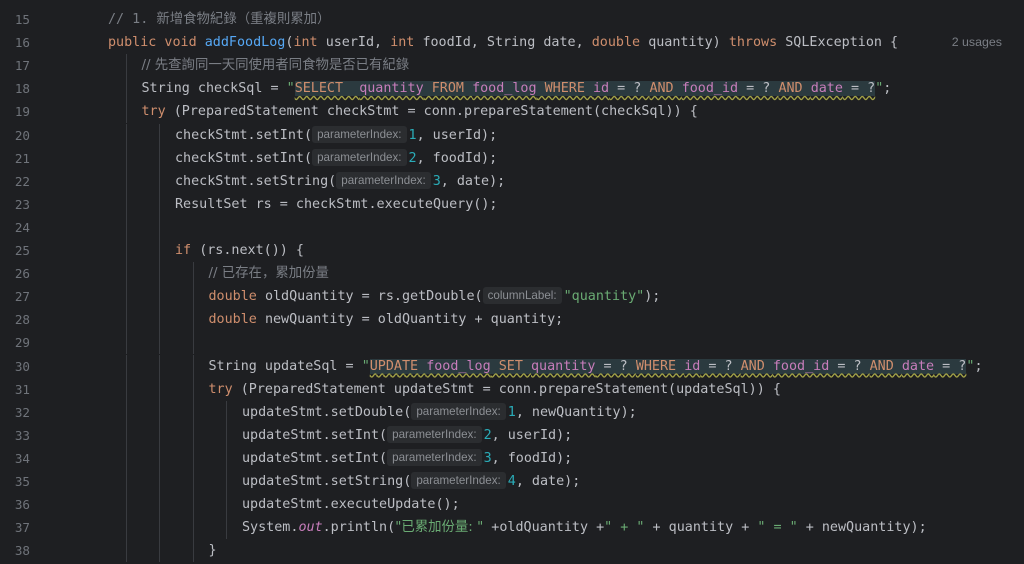 This screenshot has height=564, width=1024. Describe the element at coordinates (887, 89) in the screenshot. I see `code-token: ;` at that location.